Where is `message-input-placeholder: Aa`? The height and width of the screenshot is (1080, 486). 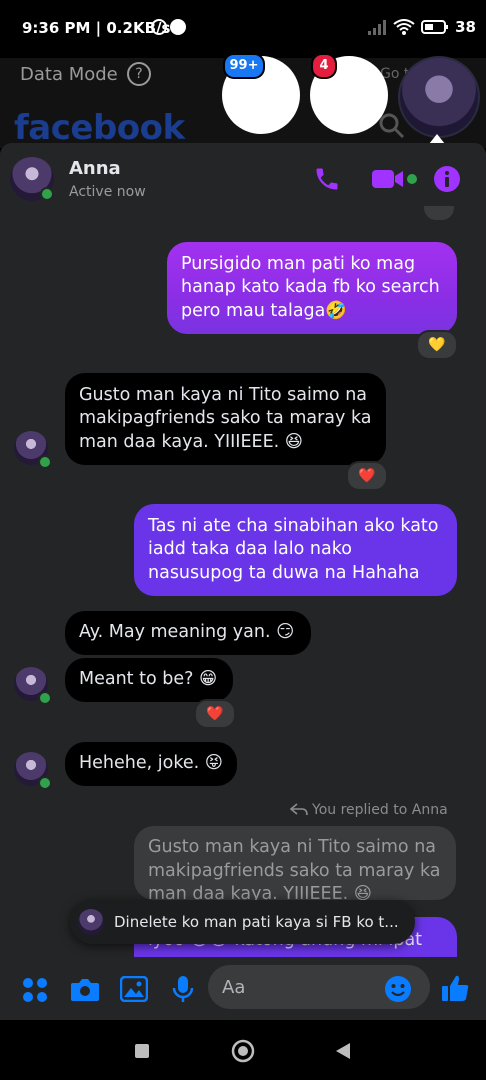 message-input-placeholder: Aa is located at coordinates (234, 987).